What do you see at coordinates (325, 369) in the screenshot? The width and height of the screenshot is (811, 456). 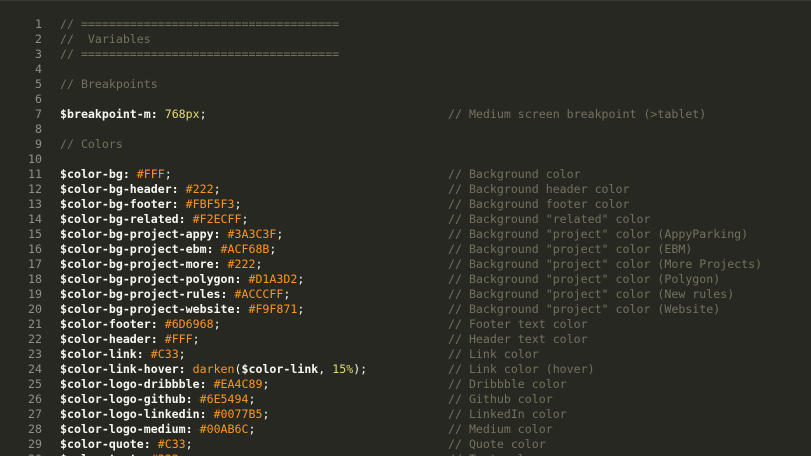 I see `code-token: ,` at bounding box center [325, 369].